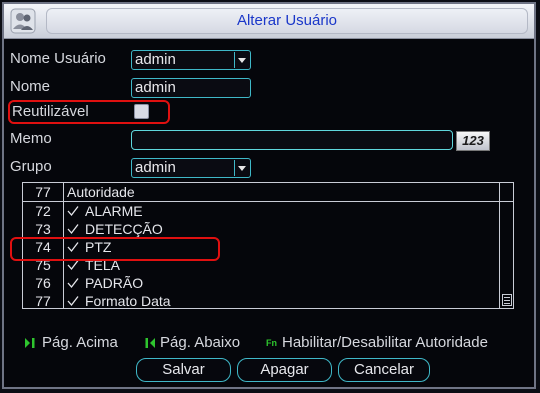  I want to click on scrollbar-thumb, so click(507, 300).